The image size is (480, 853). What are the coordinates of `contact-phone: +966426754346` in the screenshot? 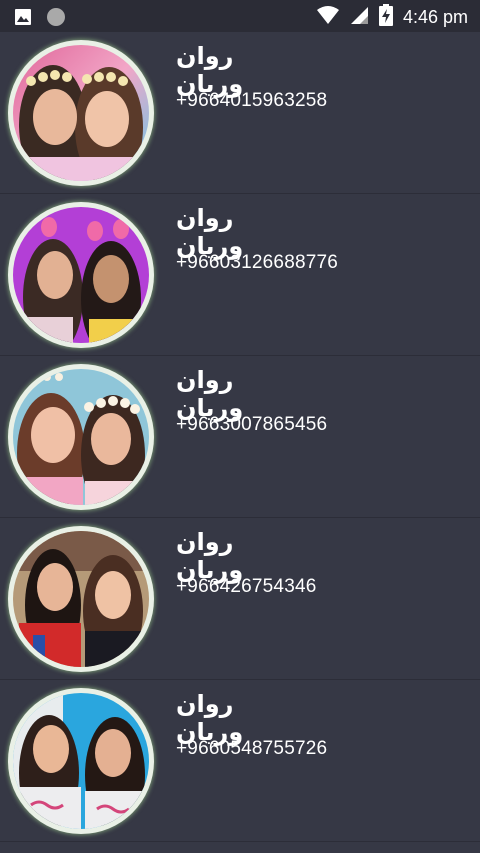 It's located at (246, 586).